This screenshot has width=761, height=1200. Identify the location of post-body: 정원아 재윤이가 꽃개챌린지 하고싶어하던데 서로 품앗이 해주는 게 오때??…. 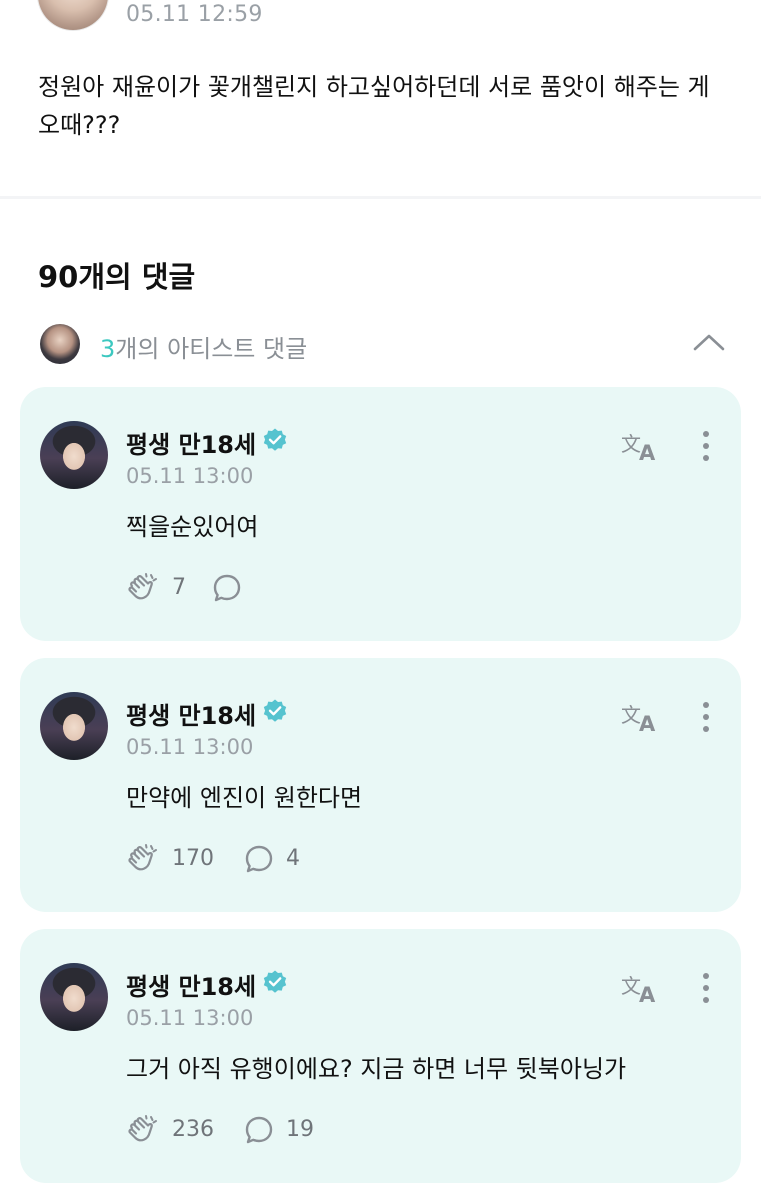
(374, 106).